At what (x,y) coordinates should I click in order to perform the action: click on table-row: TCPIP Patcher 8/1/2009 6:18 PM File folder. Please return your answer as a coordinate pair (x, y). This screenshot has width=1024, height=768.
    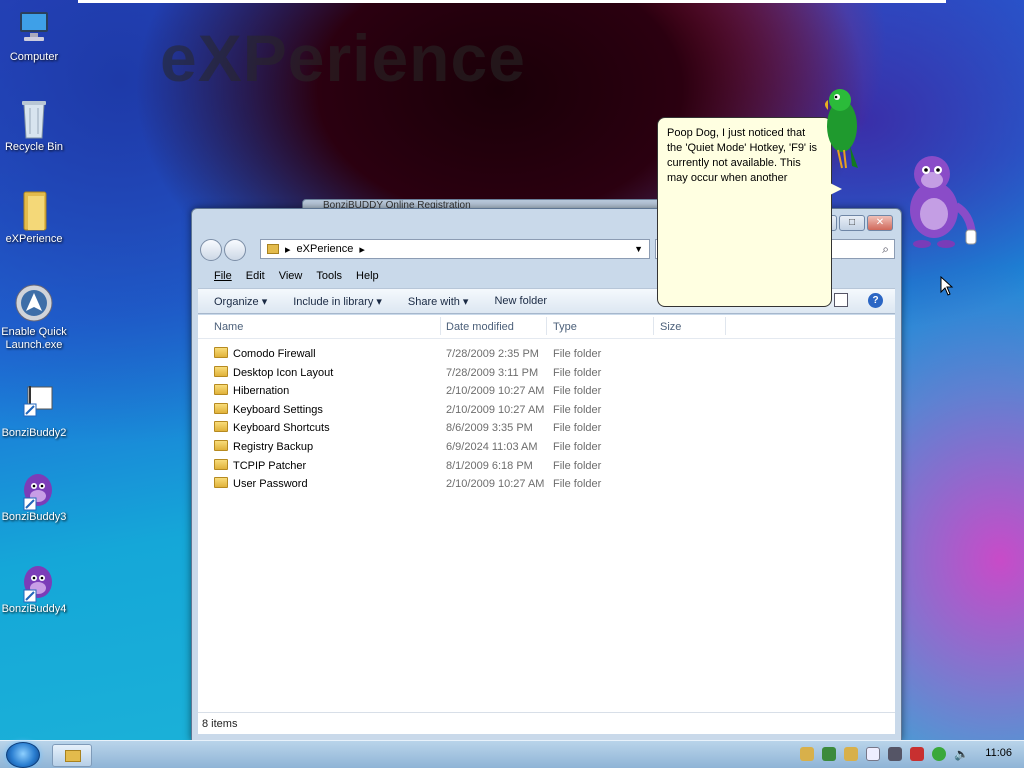
    Looking at the image, I should click on (474, 466).